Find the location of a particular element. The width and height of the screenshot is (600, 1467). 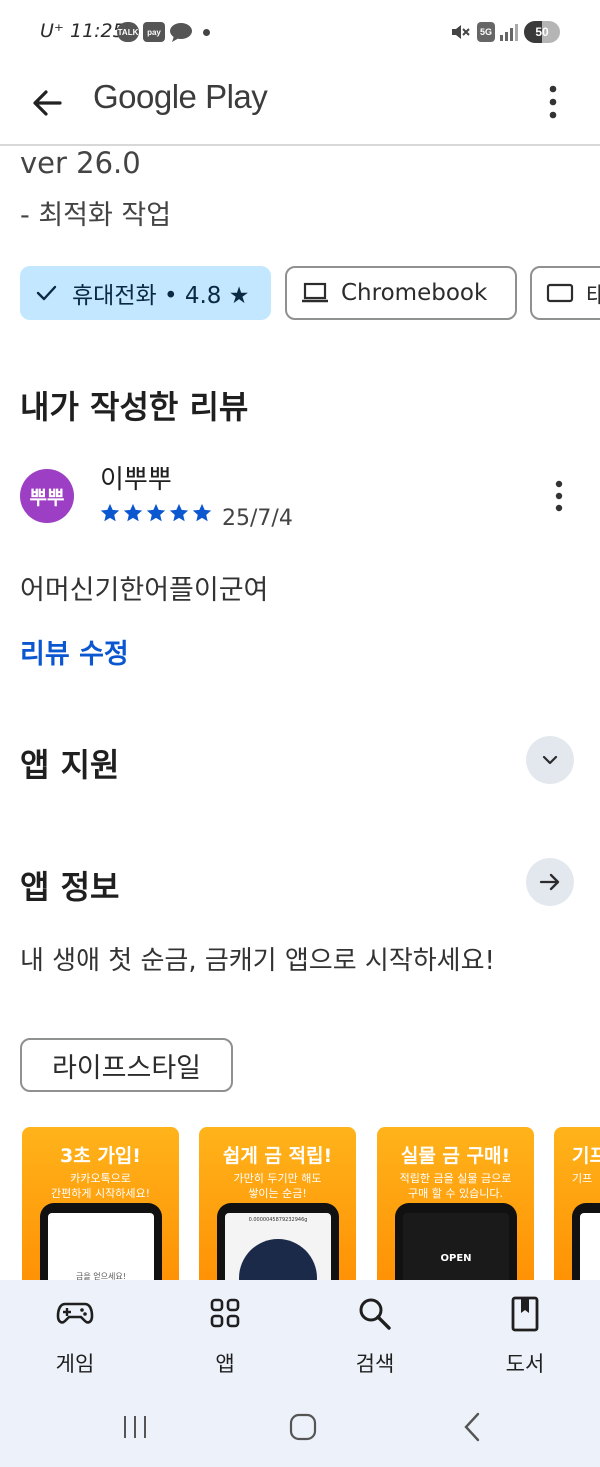

app-description: 내 생애 첫 순금, 금캐기 앱으로 시작하세요! is located at coordinates (257, 961).